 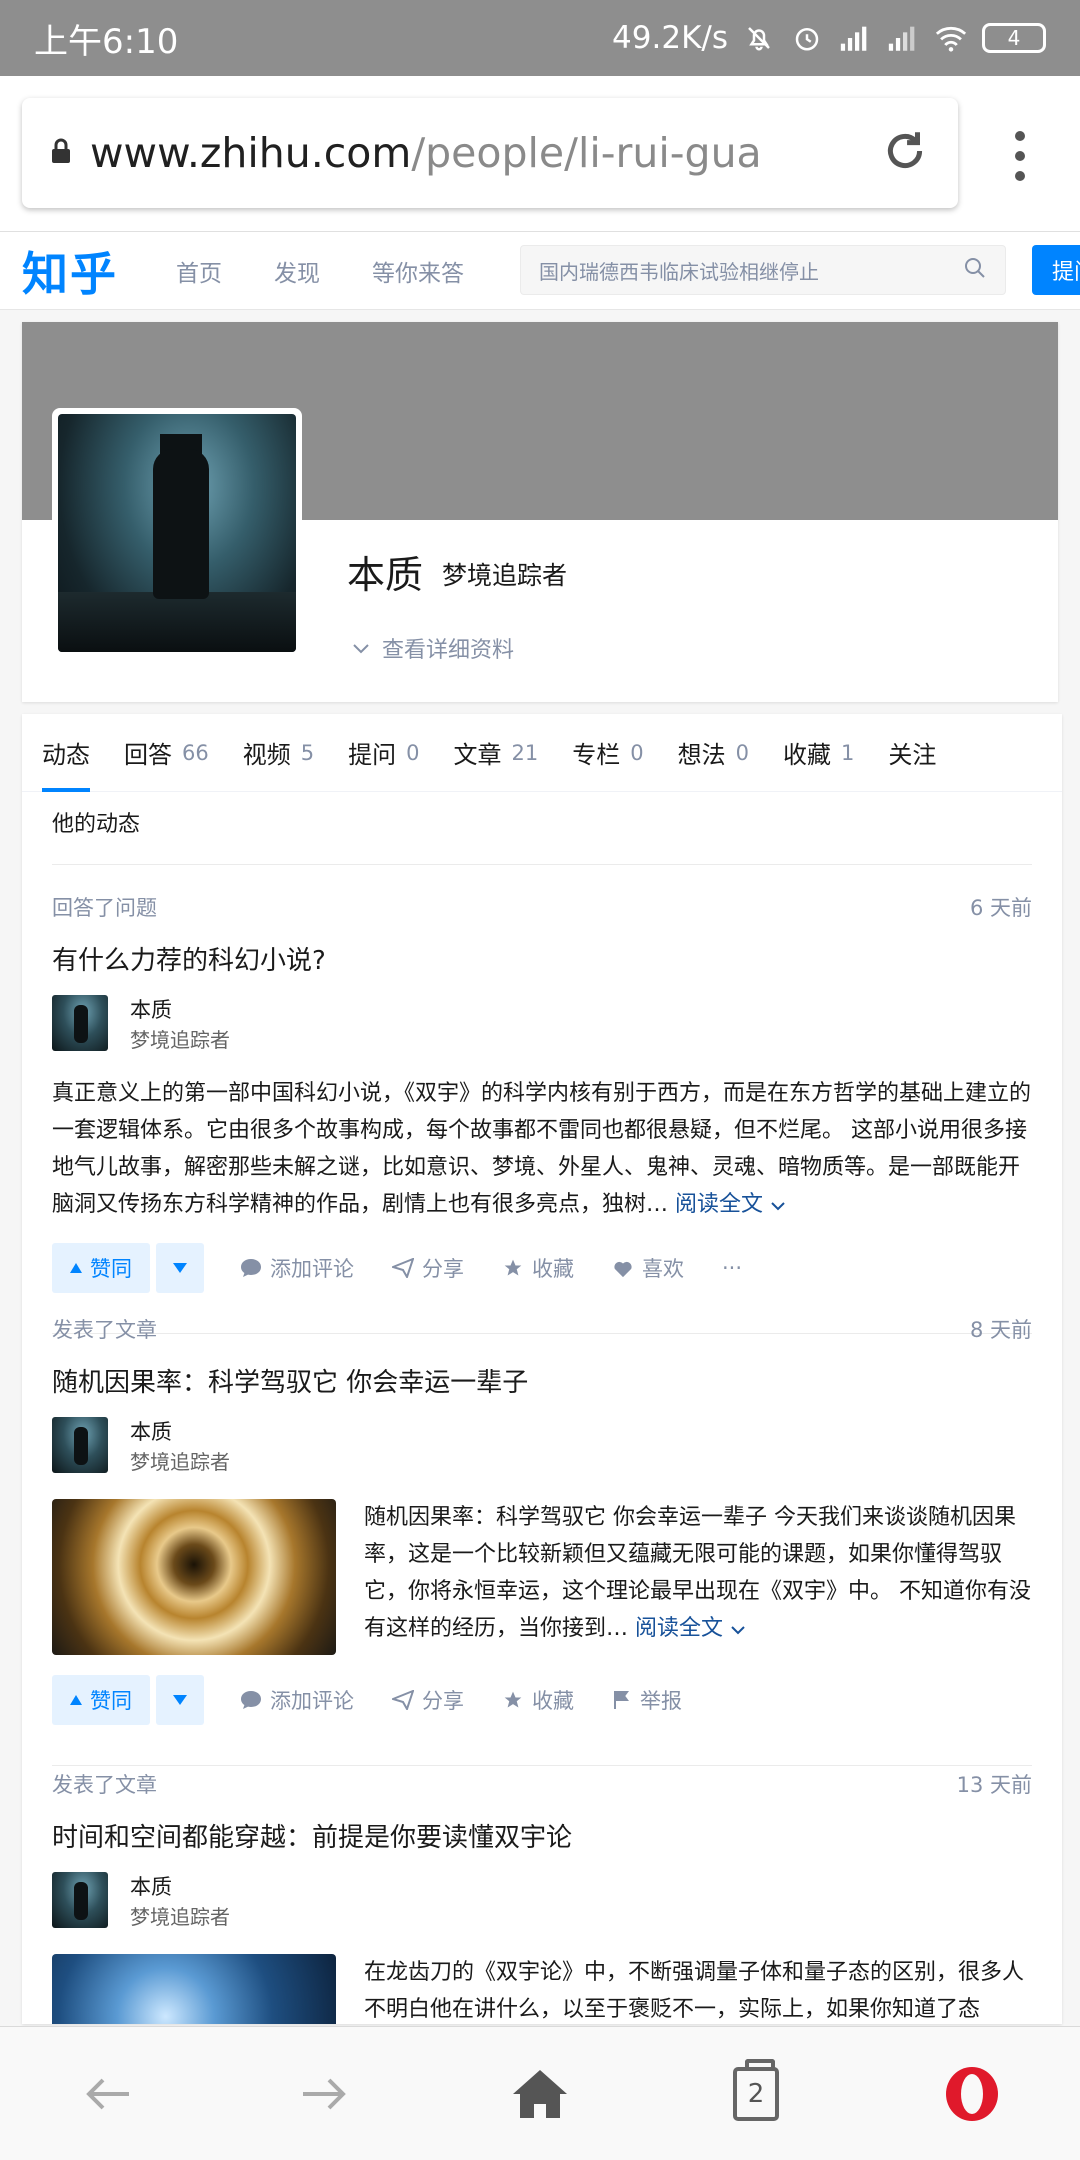 I want to click on signal-hd-icon, so click(x=855, y=38).